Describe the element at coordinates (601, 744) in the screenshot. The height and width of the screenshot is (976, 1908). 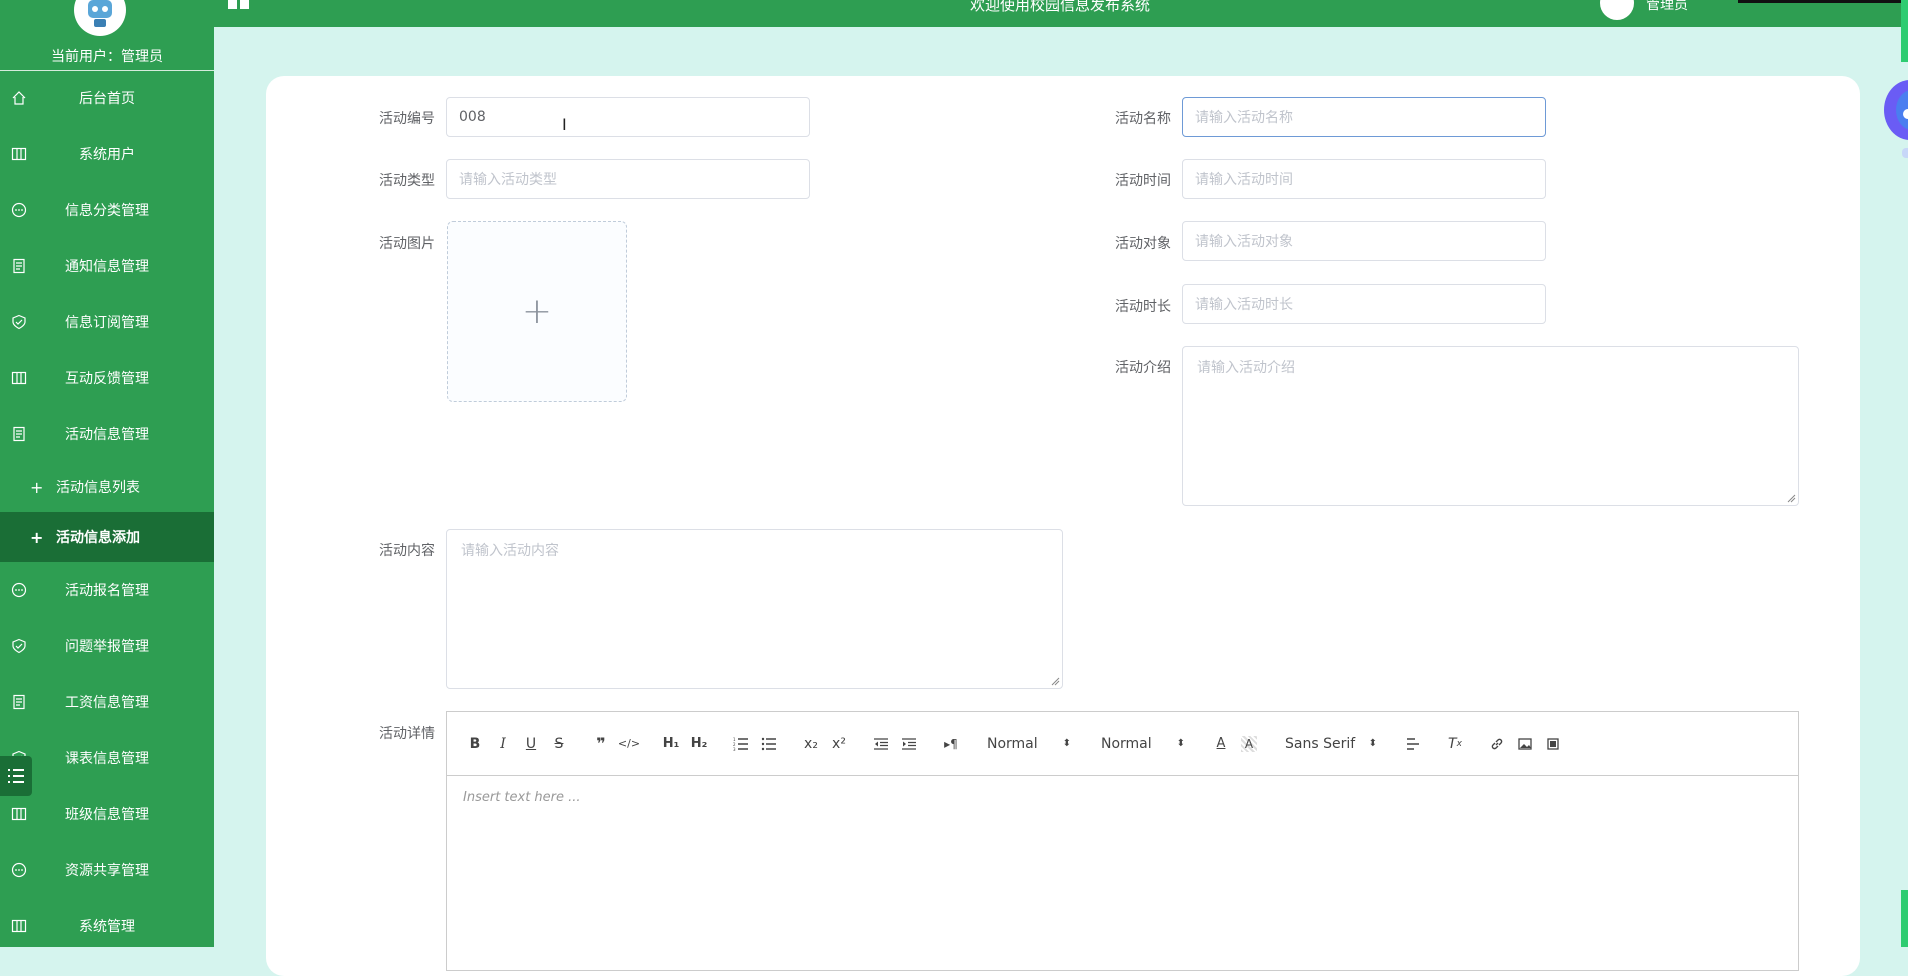
I see `blockquote-icon: ❞` at that location.